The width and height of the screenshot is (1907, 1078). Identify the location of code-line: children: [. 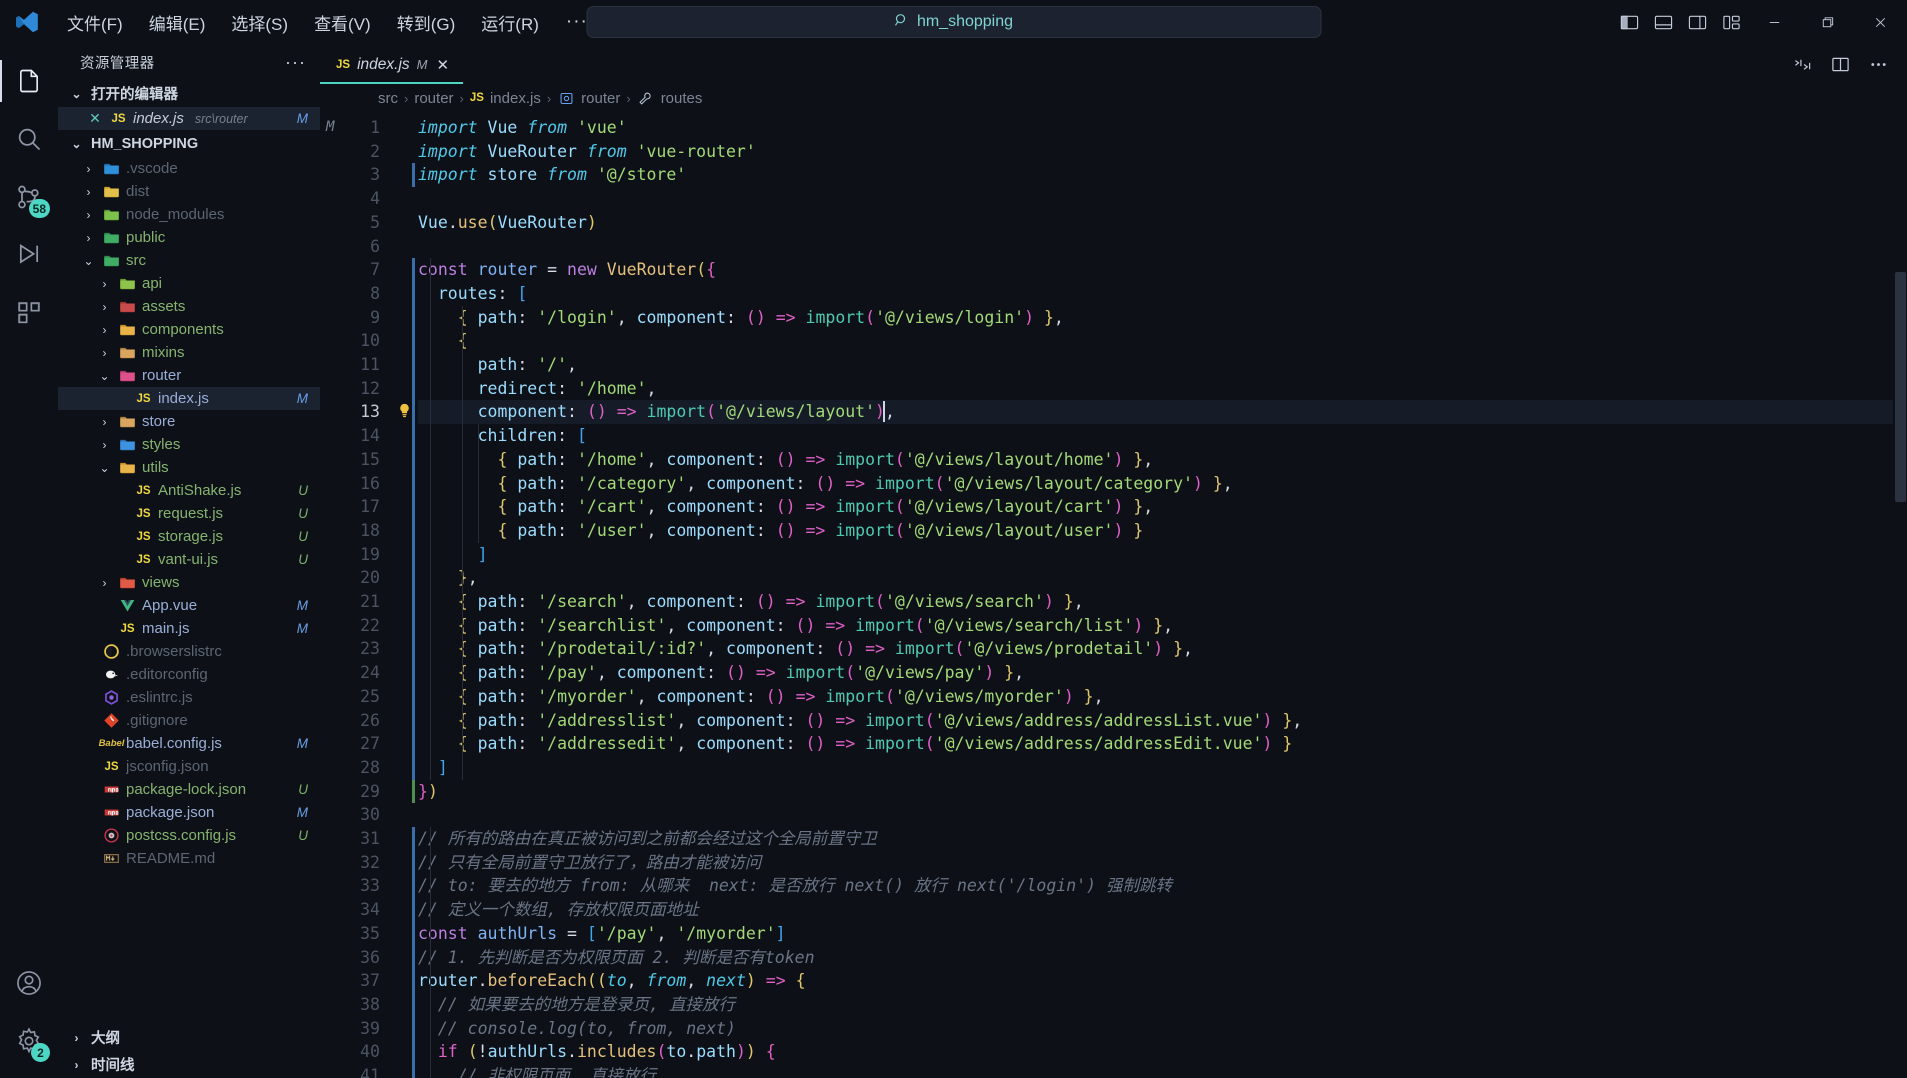
(502, 436).